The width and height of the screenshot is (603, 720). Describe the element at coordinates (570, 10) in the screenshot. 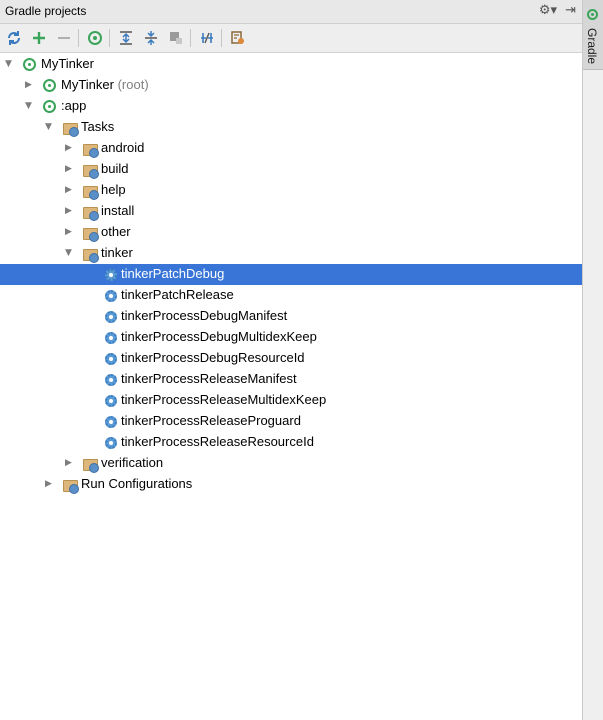

I see `hide-panel-icon: ⇥` at that location.